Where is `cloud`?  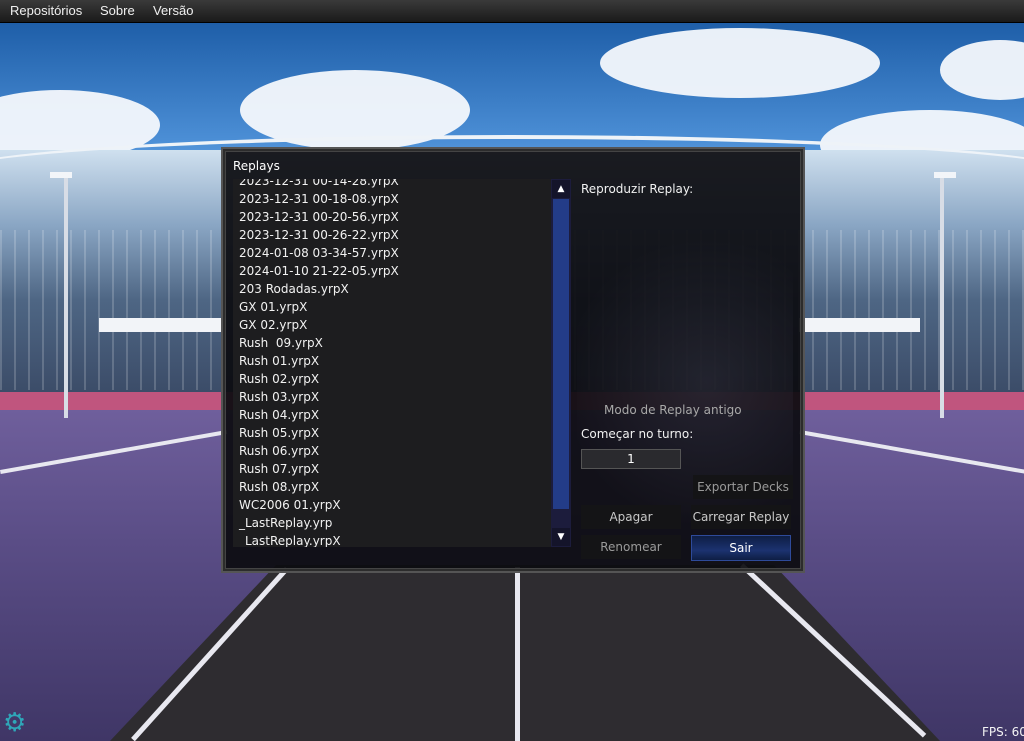 cloud is located at coordinates (740, 63).